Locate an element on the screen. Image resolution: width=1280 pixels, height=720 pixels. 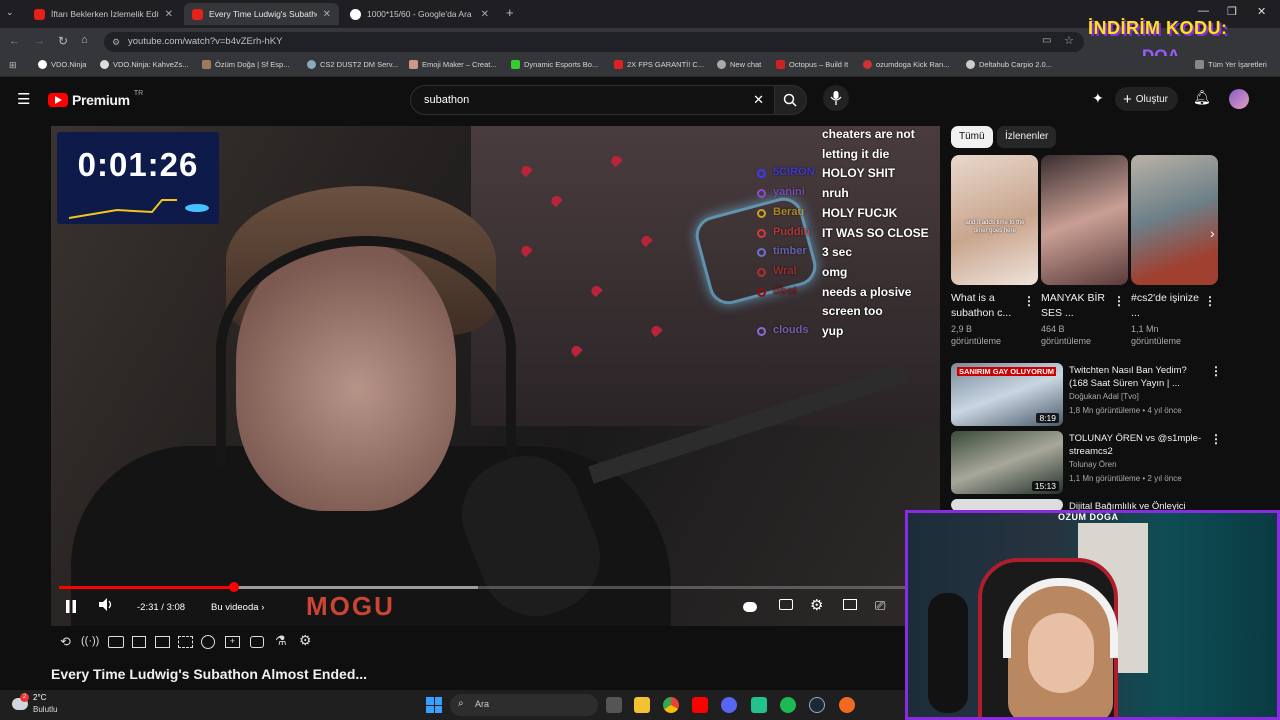
shorts-next-chevron-icon: › is located at coordinates (1212, 233).